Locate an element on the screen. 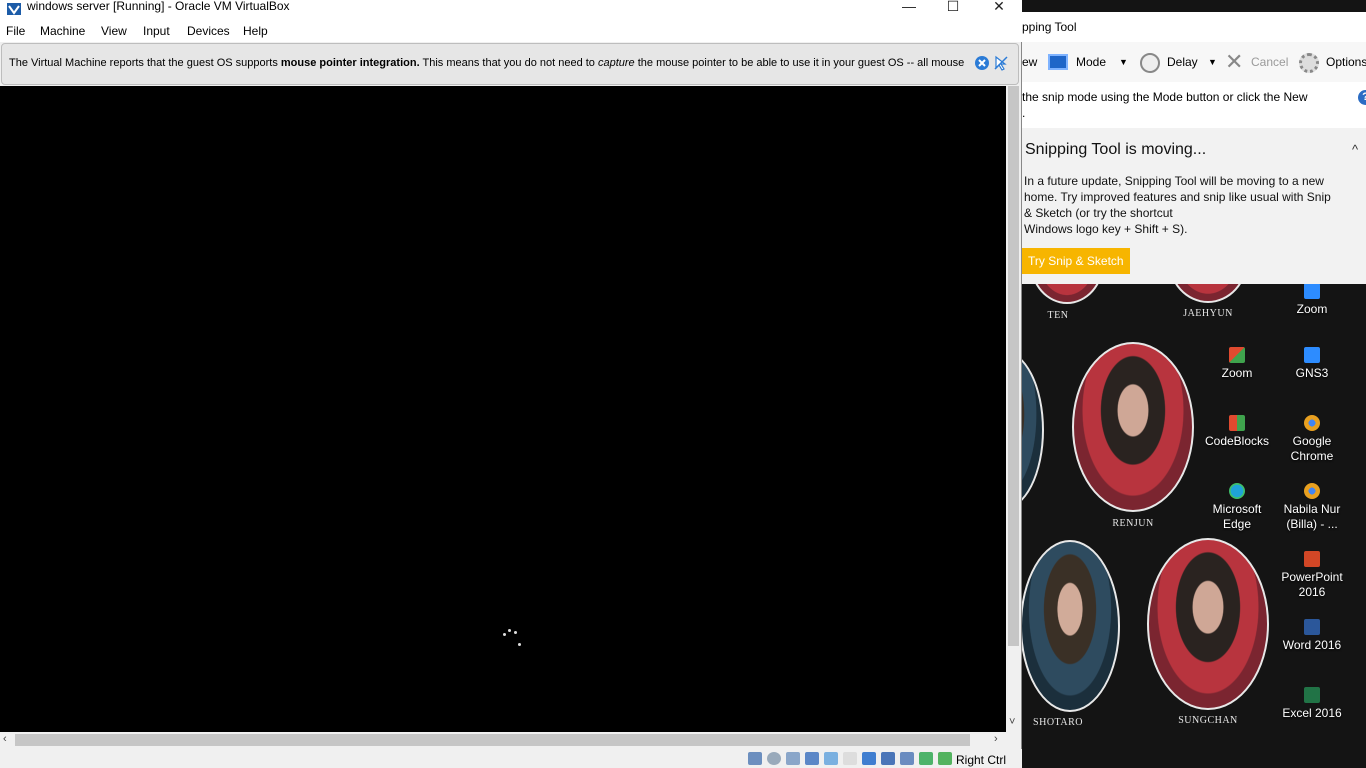  usb-icon is located at coordinates (831, 758).